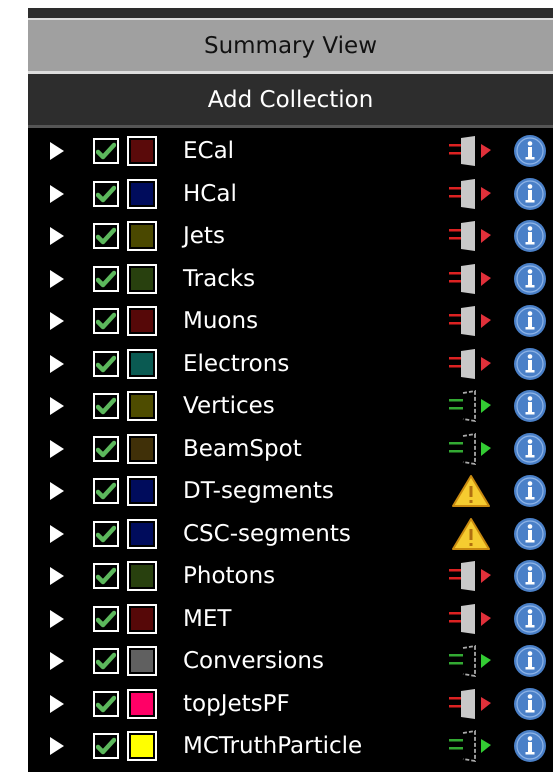 This screenshot has height=772, width=555. I want to click on collection-name: ECal, so click(209, 151).